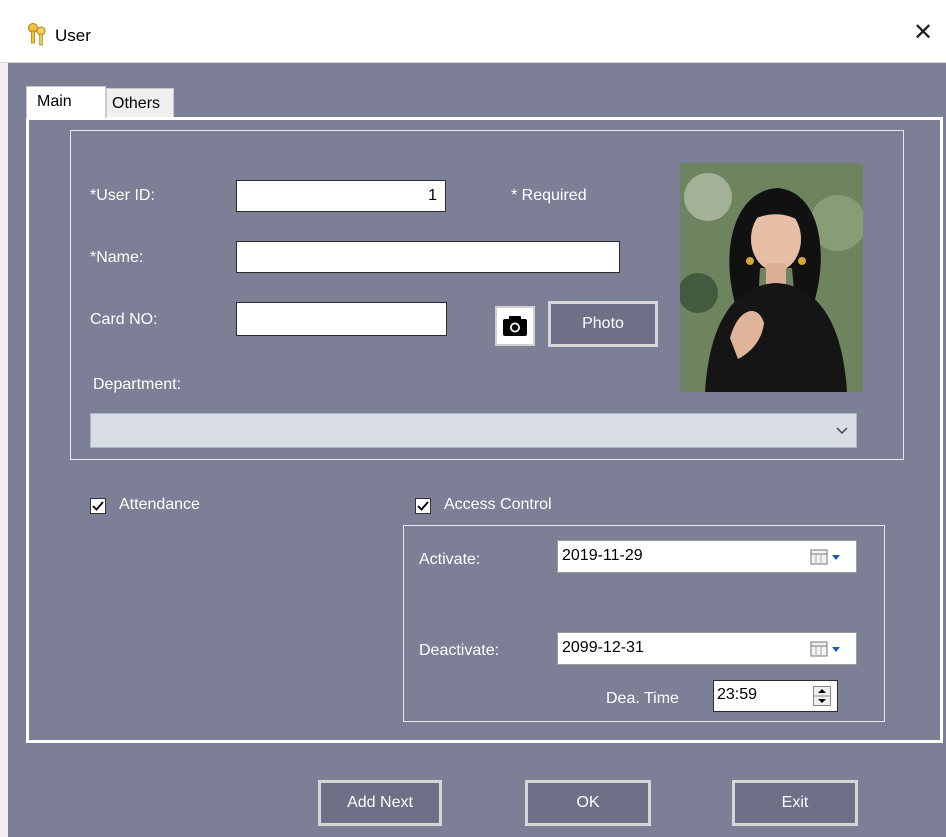  I want to click on close-icon: ✕, so click(923, 32).